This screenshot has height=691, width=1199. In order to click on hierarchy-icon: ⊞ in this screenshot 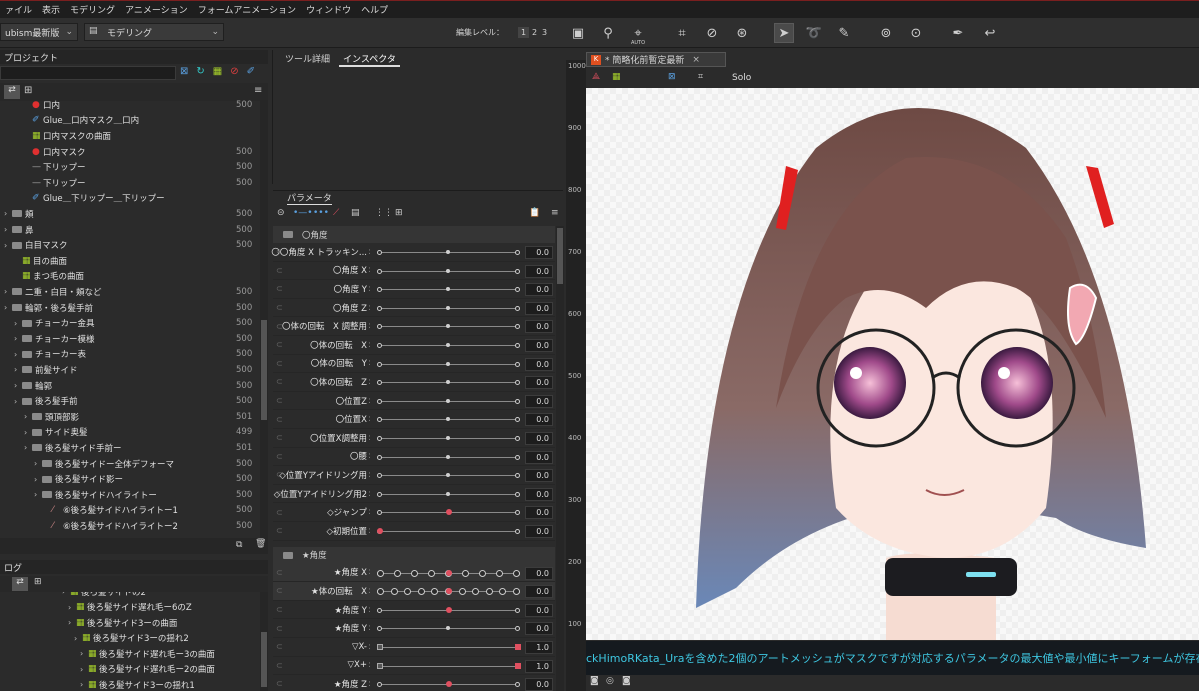, I will do `click(28, 90)`.